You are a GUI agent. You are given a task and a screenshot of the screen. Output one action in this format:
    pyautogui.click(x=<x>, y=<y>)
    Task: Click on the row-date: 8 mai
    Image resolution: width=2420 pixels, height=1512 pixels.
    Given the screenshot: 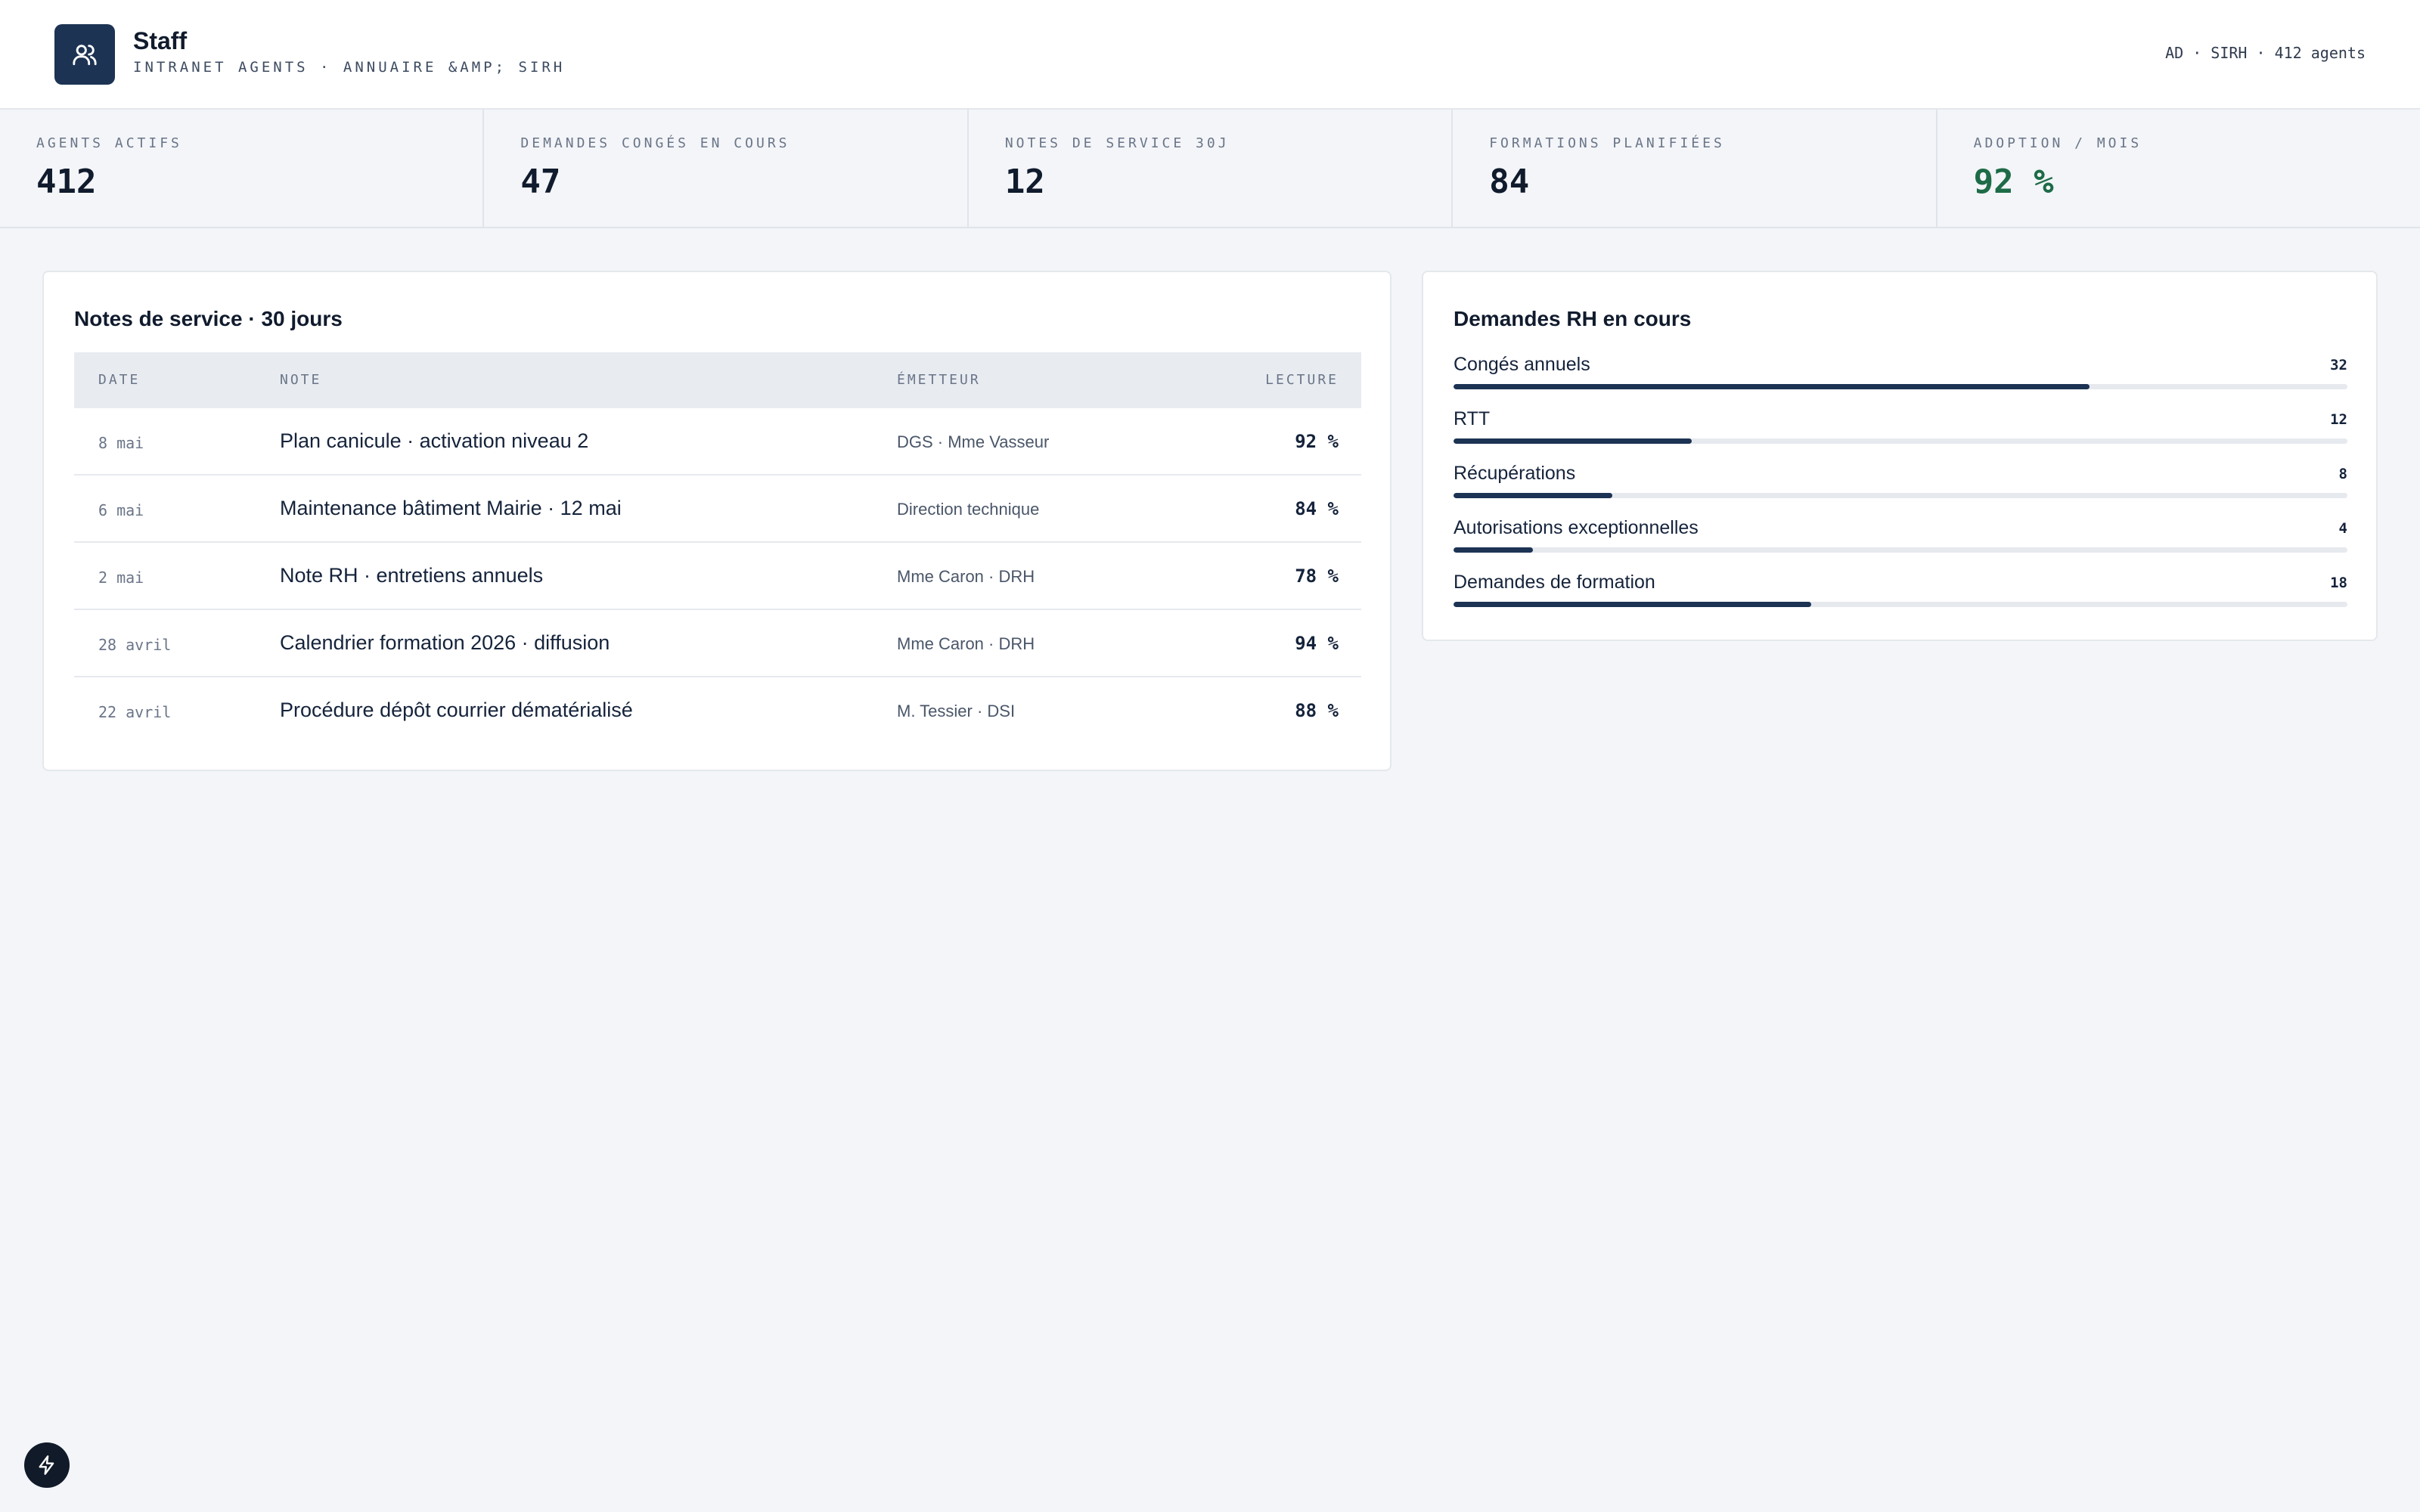 What is the action you would take?
    pyautogui.click(x=121, y=443)
    